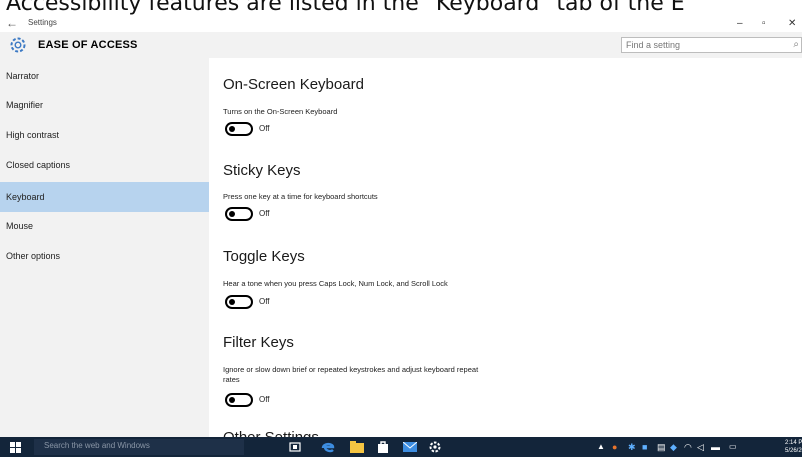 The height and width of the screenshot is (457, 802). I want to click on close-icon: ✕, so click(792, 23).